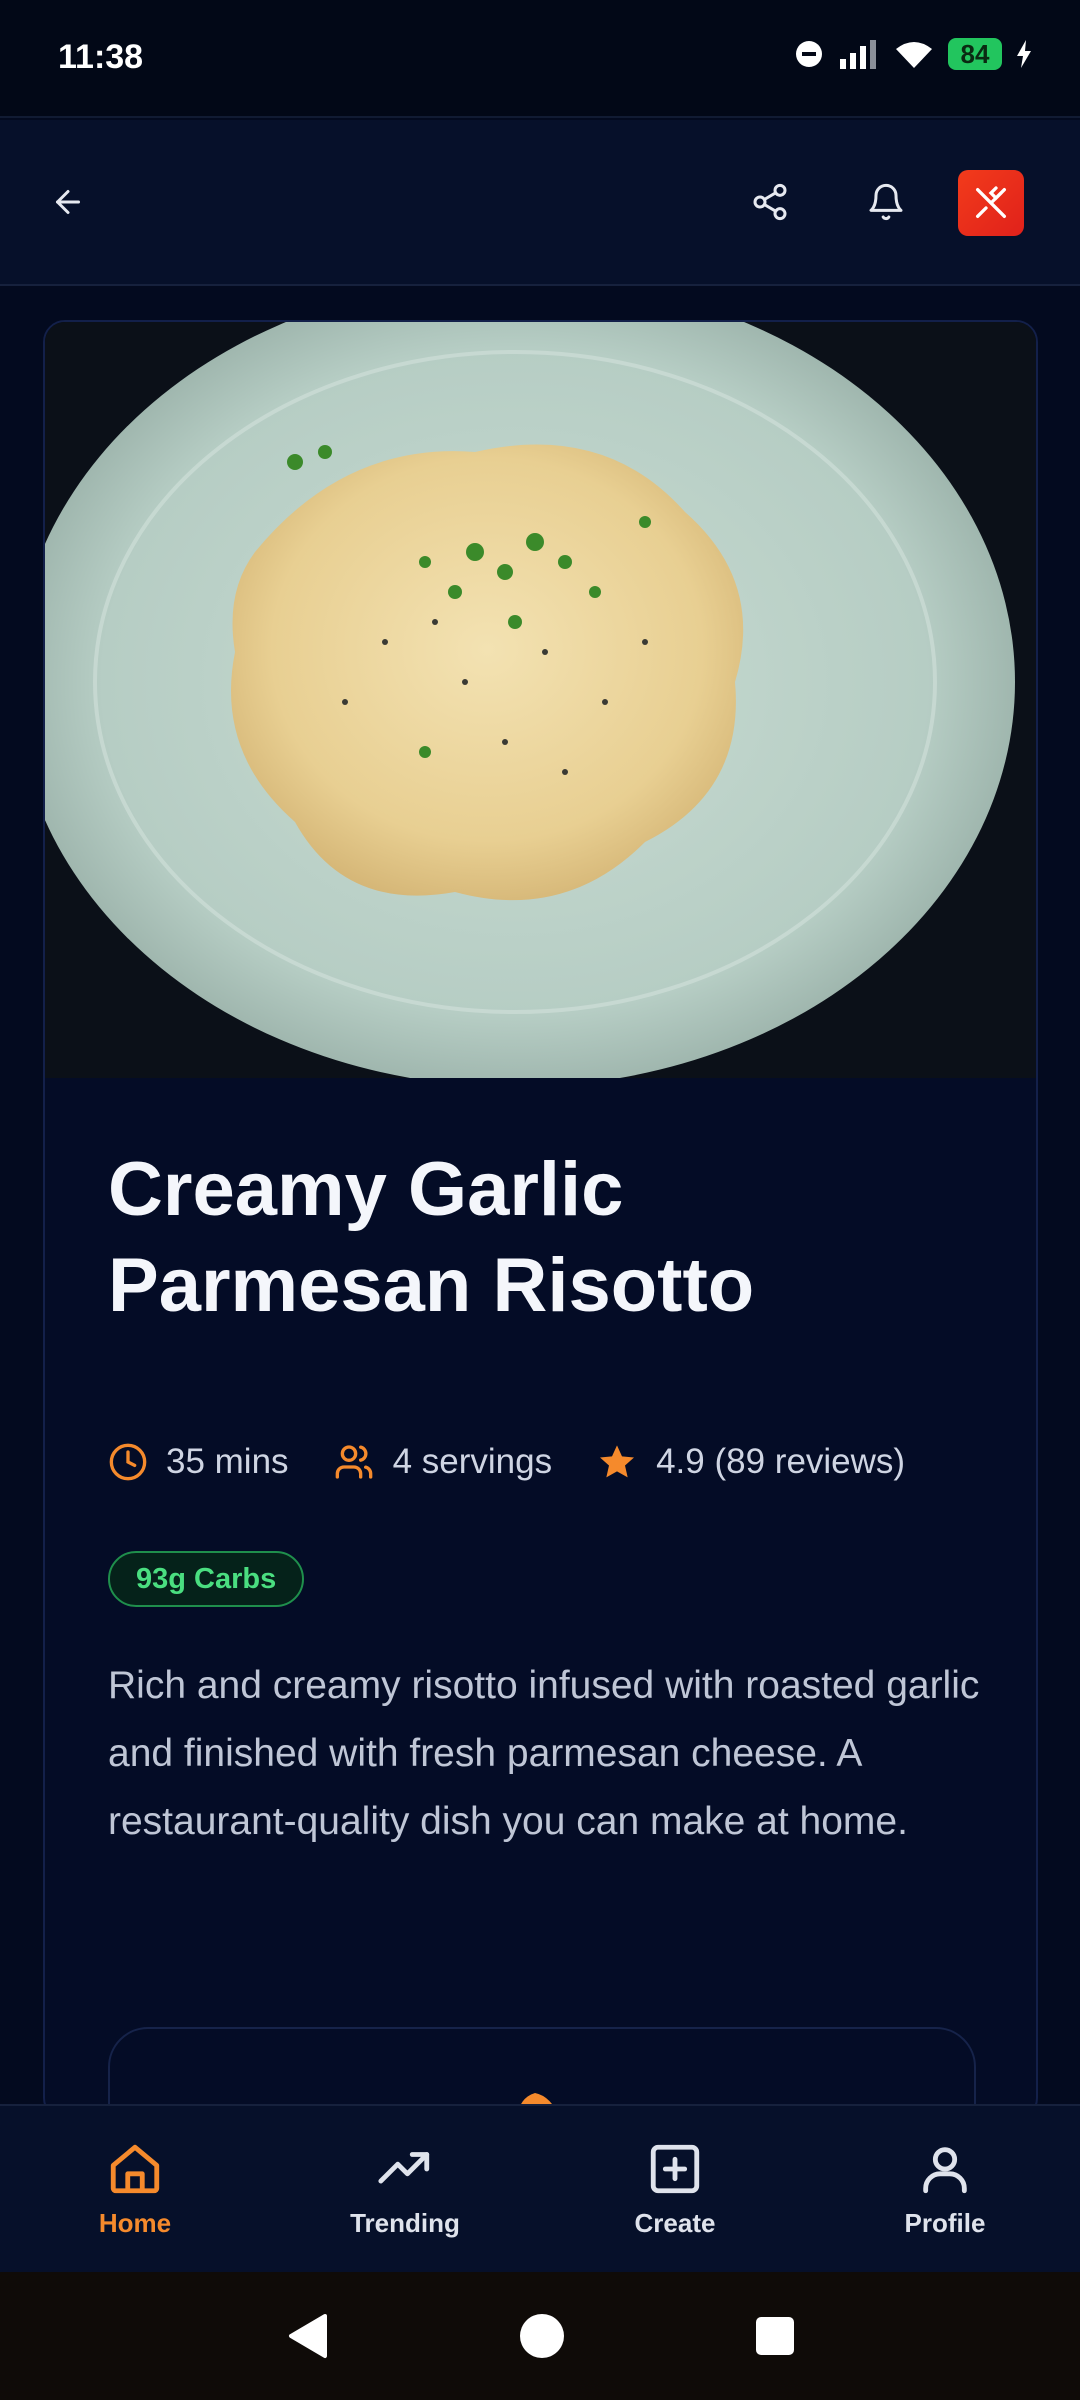  I want to click on recipe-meta-row: 35 mins 4 servings 4.9 (89 reviews), so click(528, 1462).